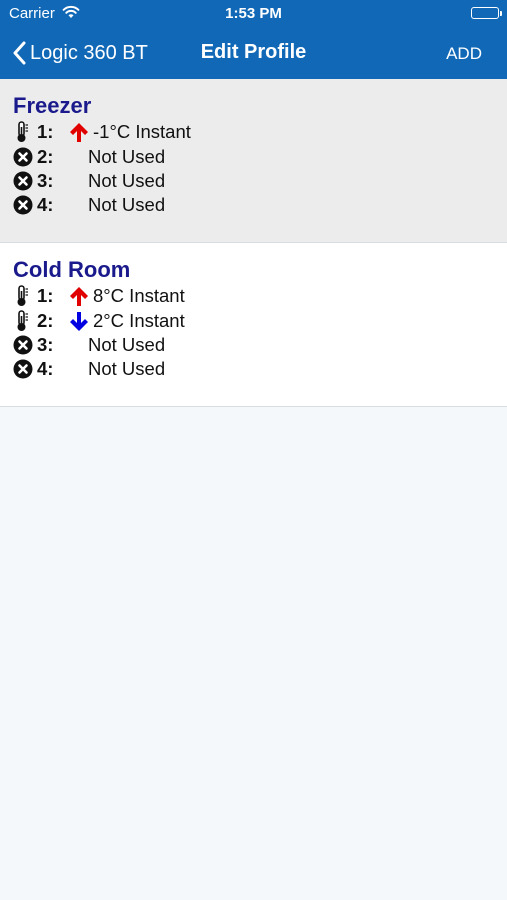 Image resolution: width=507 pixels, height=900 pixels. What do you see at coordinates (139, 320) in the screenshot?
I see `probe-status: 2°C Instant` at bounding box center [139, 320].